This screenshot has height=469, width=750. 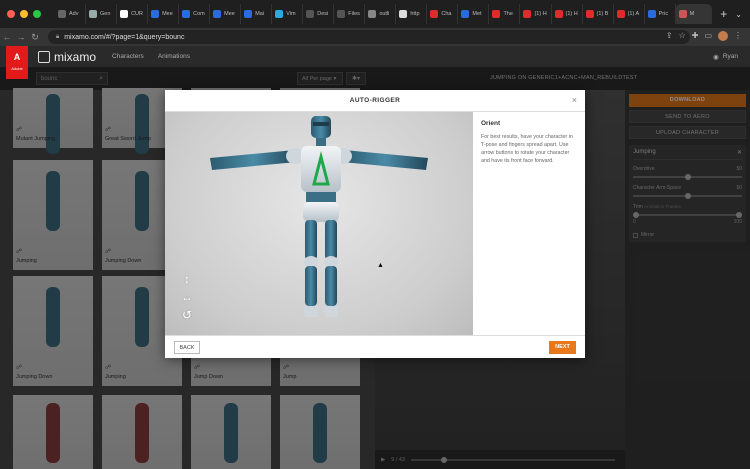 I want to click on tab-label: Adv, so click(x=74, y=14).